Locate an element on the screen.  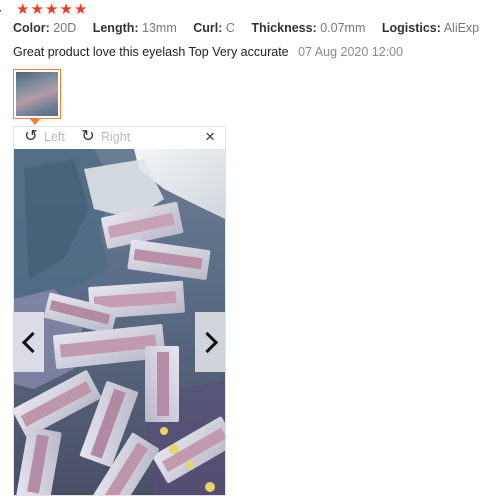
rotate-left-button: ↺ Left is located at coordinates (44, 137).